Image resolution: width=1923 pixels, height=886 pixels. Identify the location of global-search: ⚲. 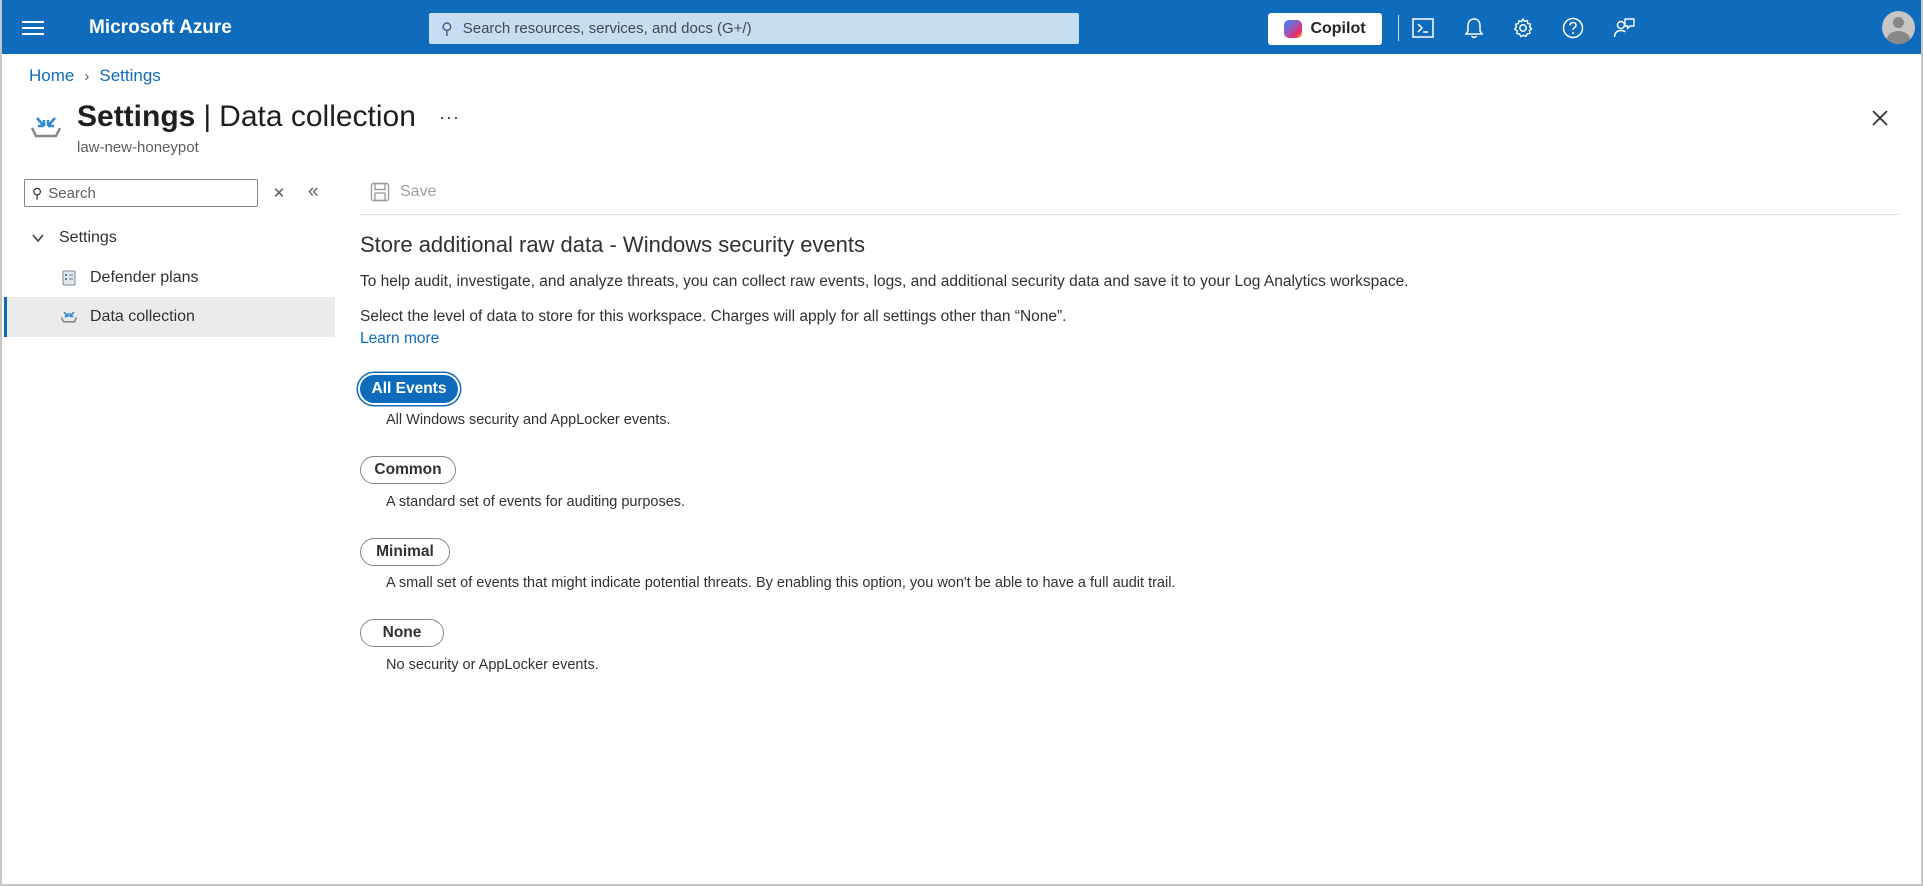
(754, 28).